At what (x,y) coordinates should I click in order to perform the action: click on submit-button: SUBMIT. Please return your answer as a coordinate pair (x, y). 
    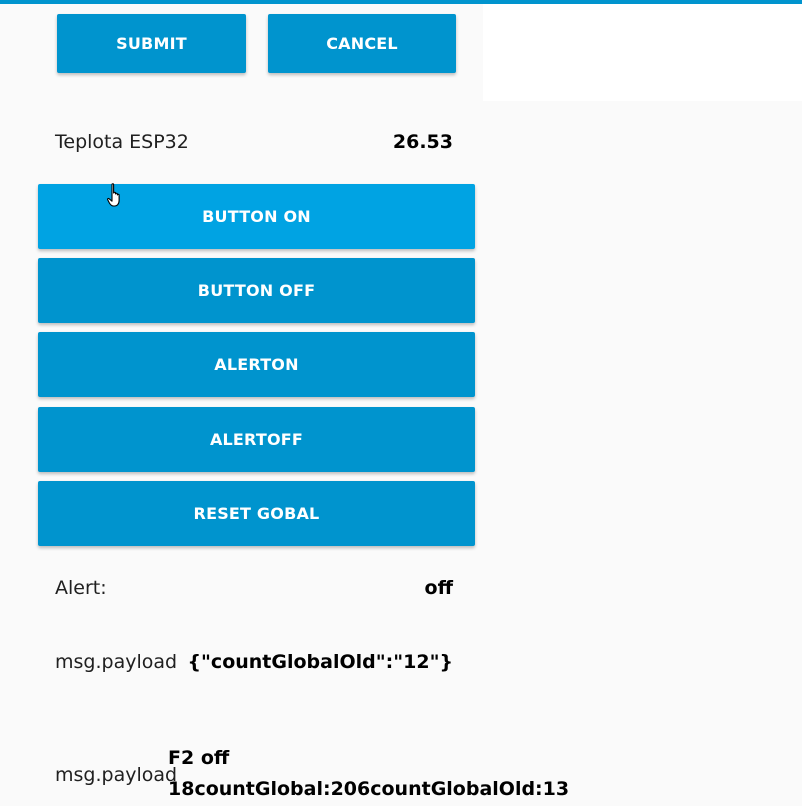
    Looking at the image, I should click on (151, 43).